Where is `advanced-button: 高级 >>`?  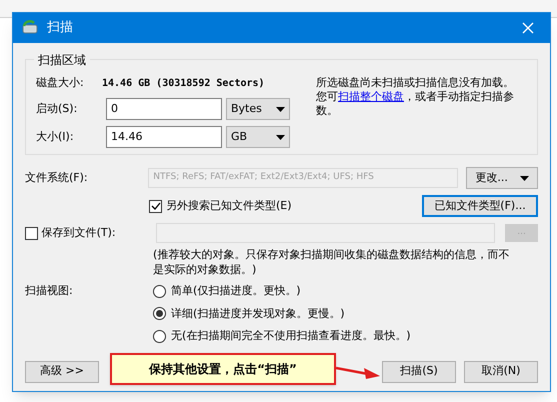
advanced-button: 高级 >> is located at coordinates (62, 371).